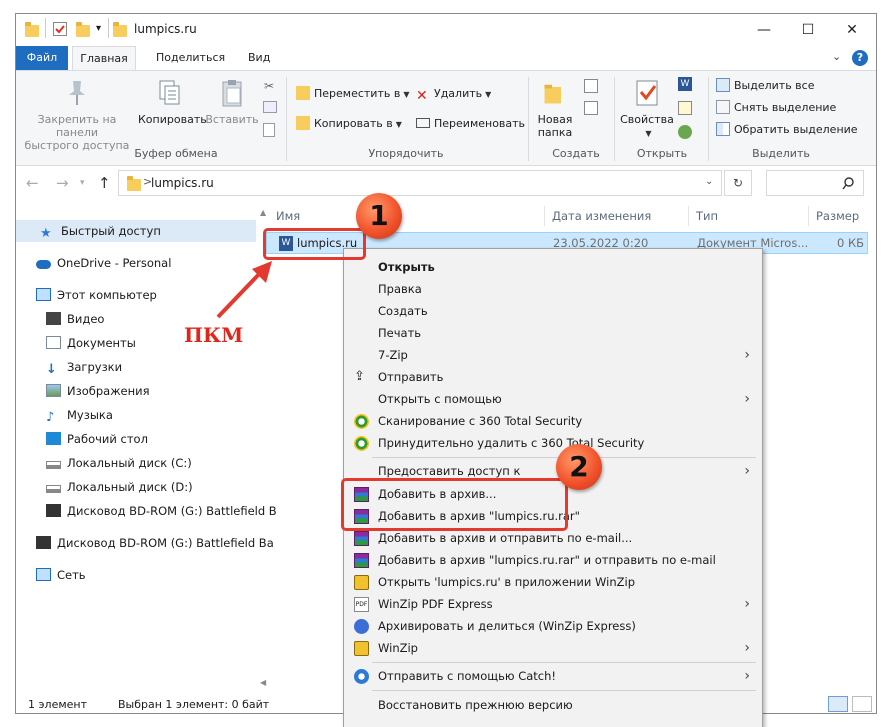 This screenshot has width=892, height=727. Describe the element at coordinates (86, 295) in the screenshot. I see `nav-item-this-pc: Этот компьютер` at that location.